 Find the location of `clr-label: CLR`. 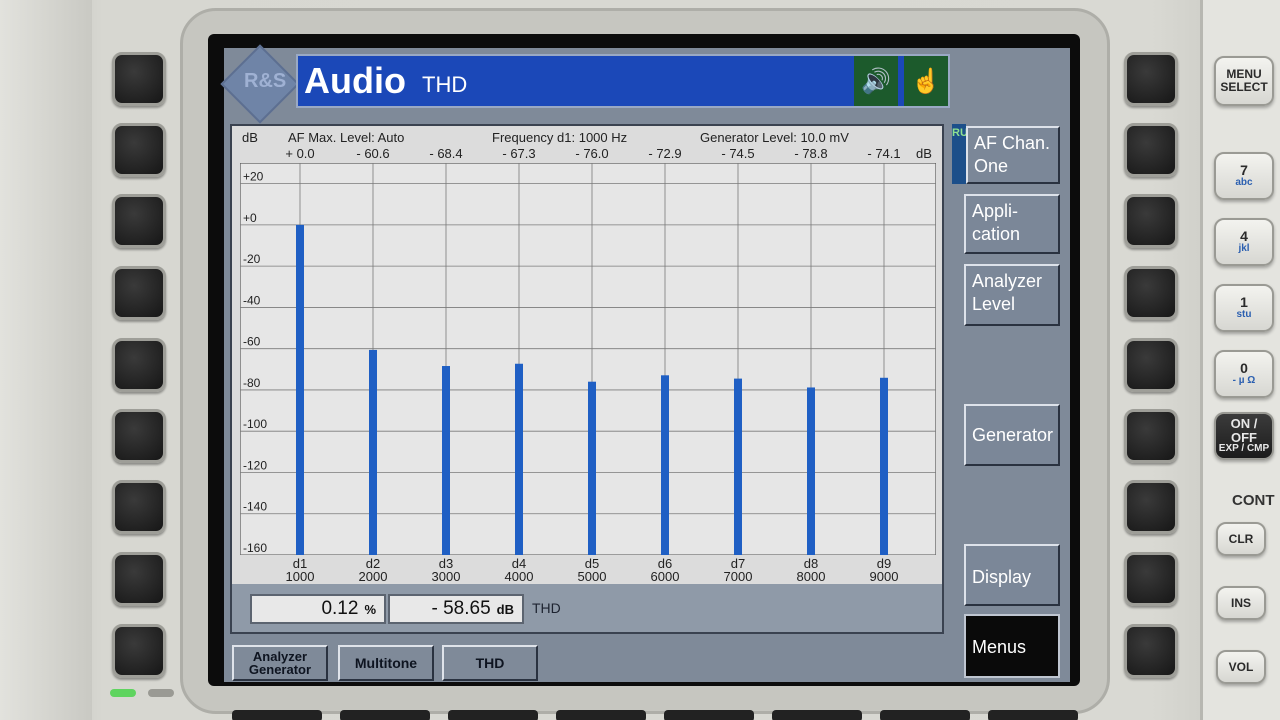

clr-label: CLR is located at coordinates (1241, 538).